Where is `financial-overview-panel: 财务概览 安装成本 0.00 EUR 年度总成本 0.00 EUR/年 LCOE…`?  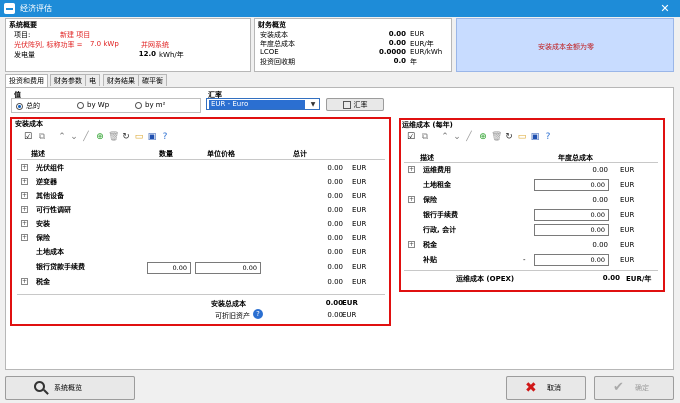 financial-overview-panel: 财务概览 安装成本 0.00 EUR 年度总成本 0.00 EUR/年 LCOE… is located at coordinates (353, 45).